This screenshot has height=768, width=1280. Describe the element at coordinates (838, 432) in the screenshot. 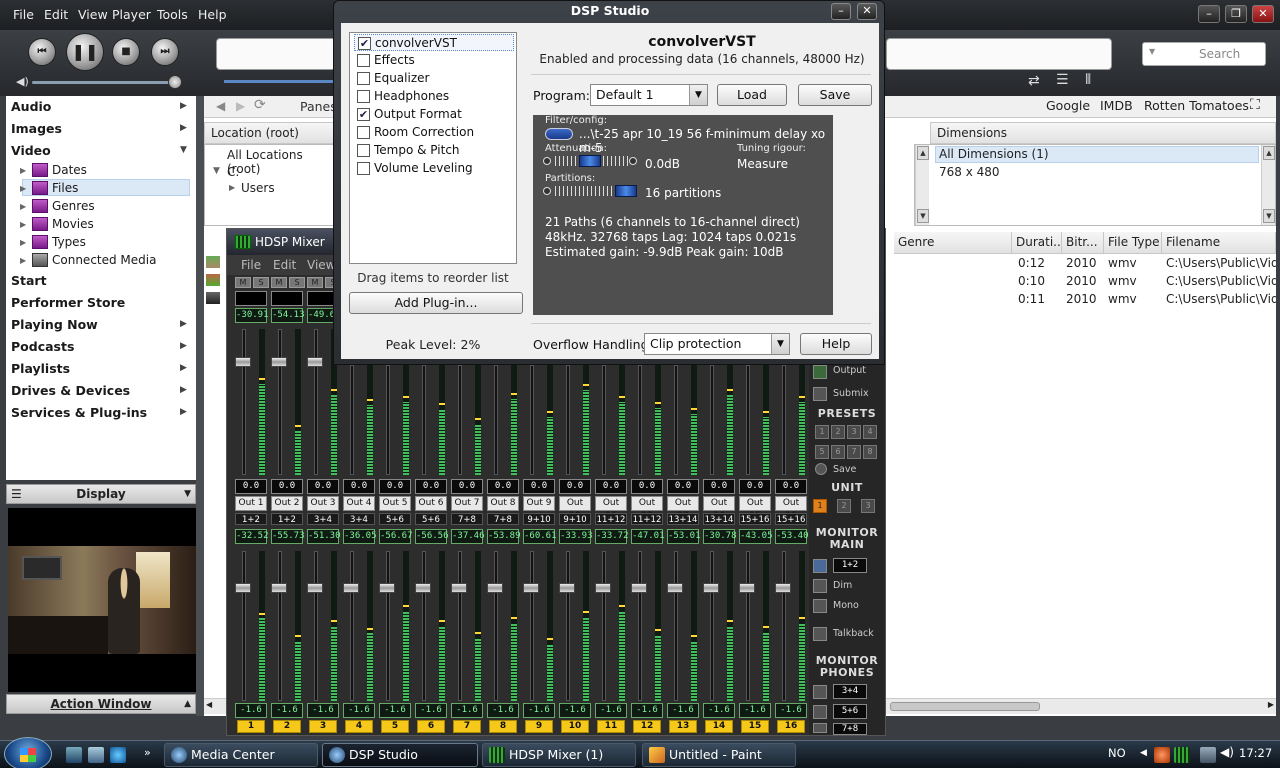

I see `preset-button: 2` at that location.